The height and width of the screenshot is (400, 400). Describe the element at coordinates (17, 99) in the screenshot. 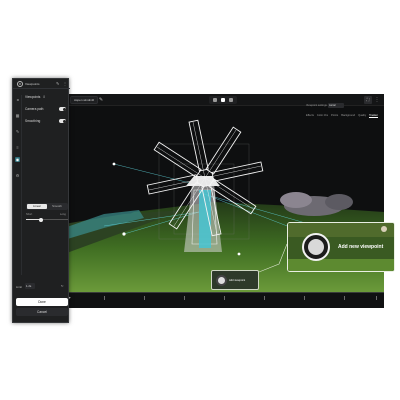

I see `cursor-icon: ◂` at that location.